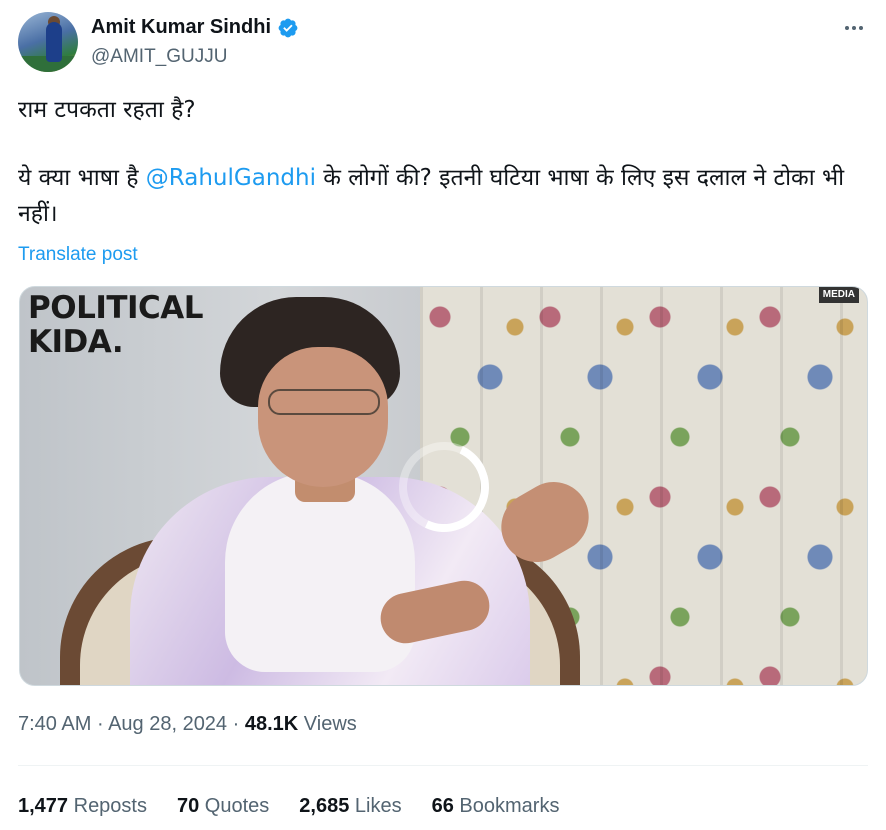  Describe the element at coordinates (48, 42) in the screenshot. I see `avatar` at that location.